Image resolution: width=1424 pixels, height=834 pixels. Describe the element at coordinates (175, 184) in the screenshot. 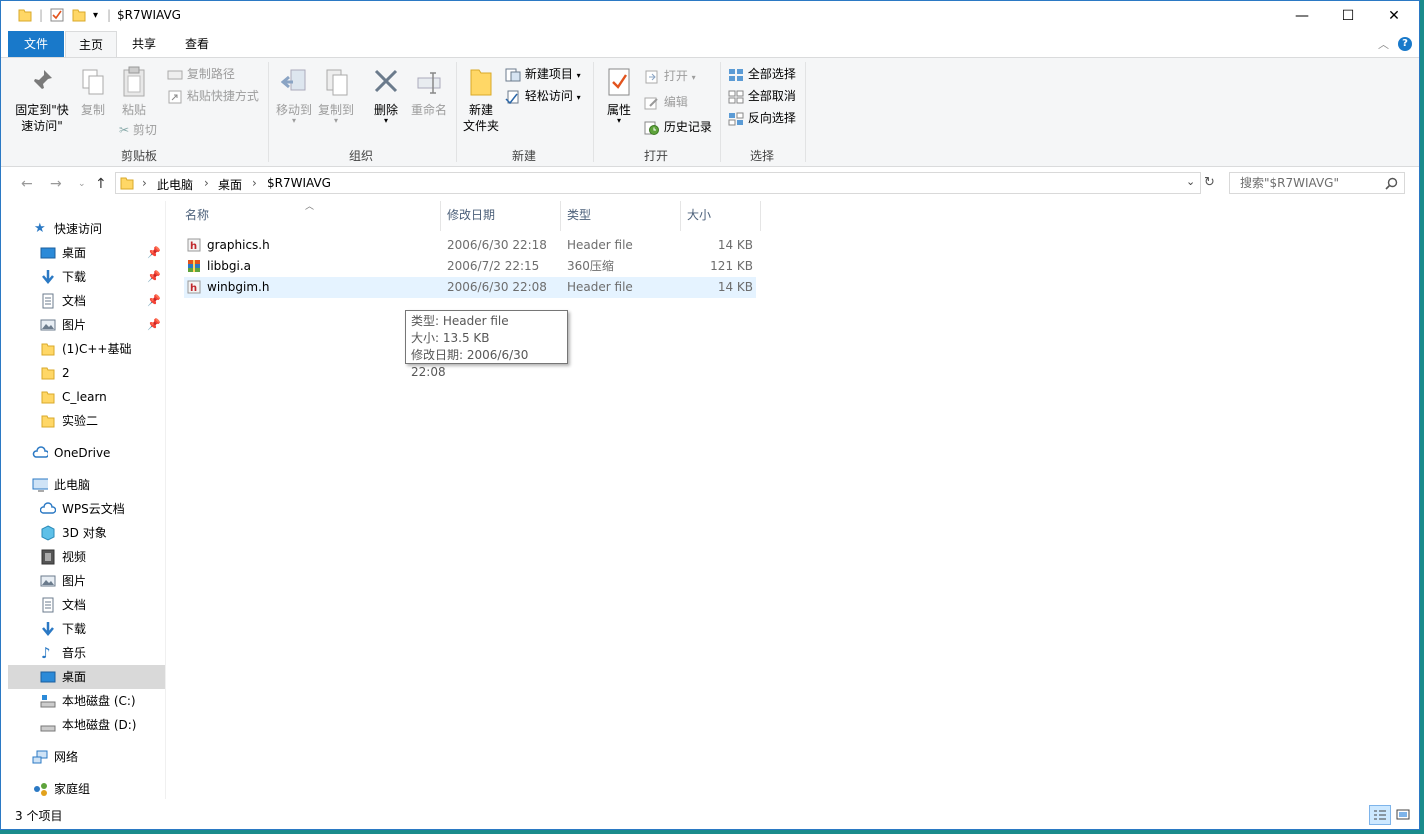

I see `breadcrumb-this-pc: 此电脑` at that location.